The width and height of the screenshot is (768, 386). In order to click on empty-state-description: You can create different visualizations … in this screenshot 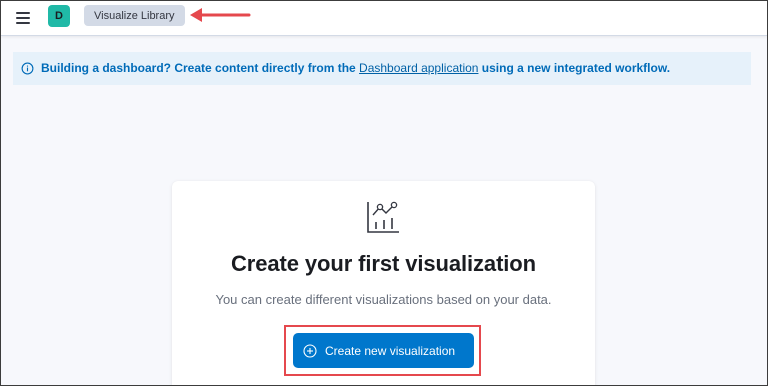, I will do `click(383, 299)`.